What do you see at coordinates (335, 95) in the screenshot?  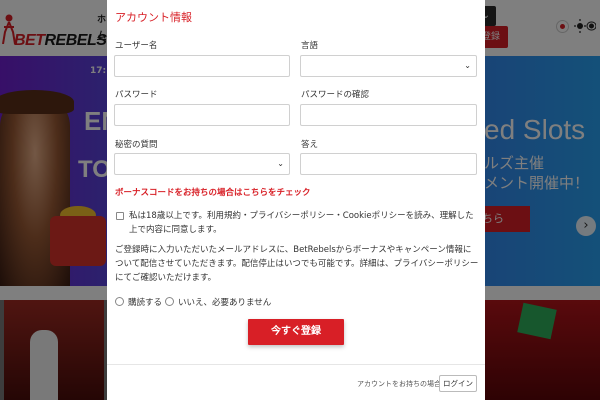 I see `password-confirm-label: パスワードの確認` at bounding box center [335, 95].